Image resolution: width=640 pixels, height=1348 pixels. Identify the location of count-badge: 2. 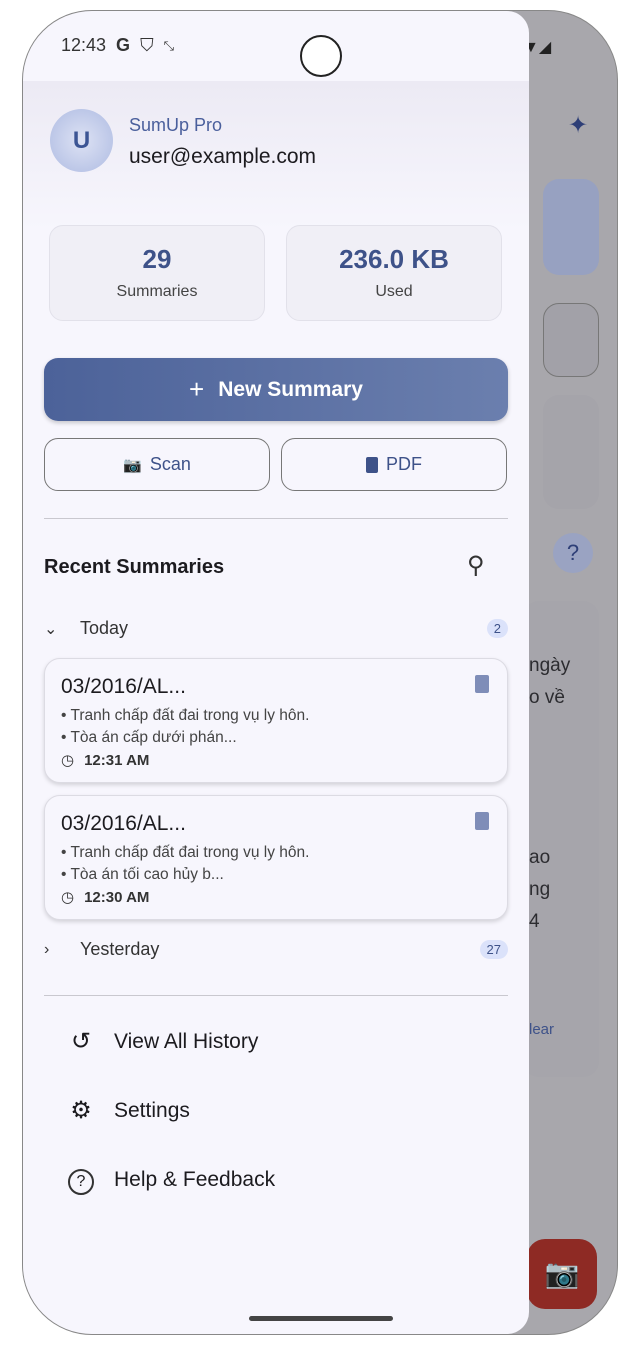
(497, 628).